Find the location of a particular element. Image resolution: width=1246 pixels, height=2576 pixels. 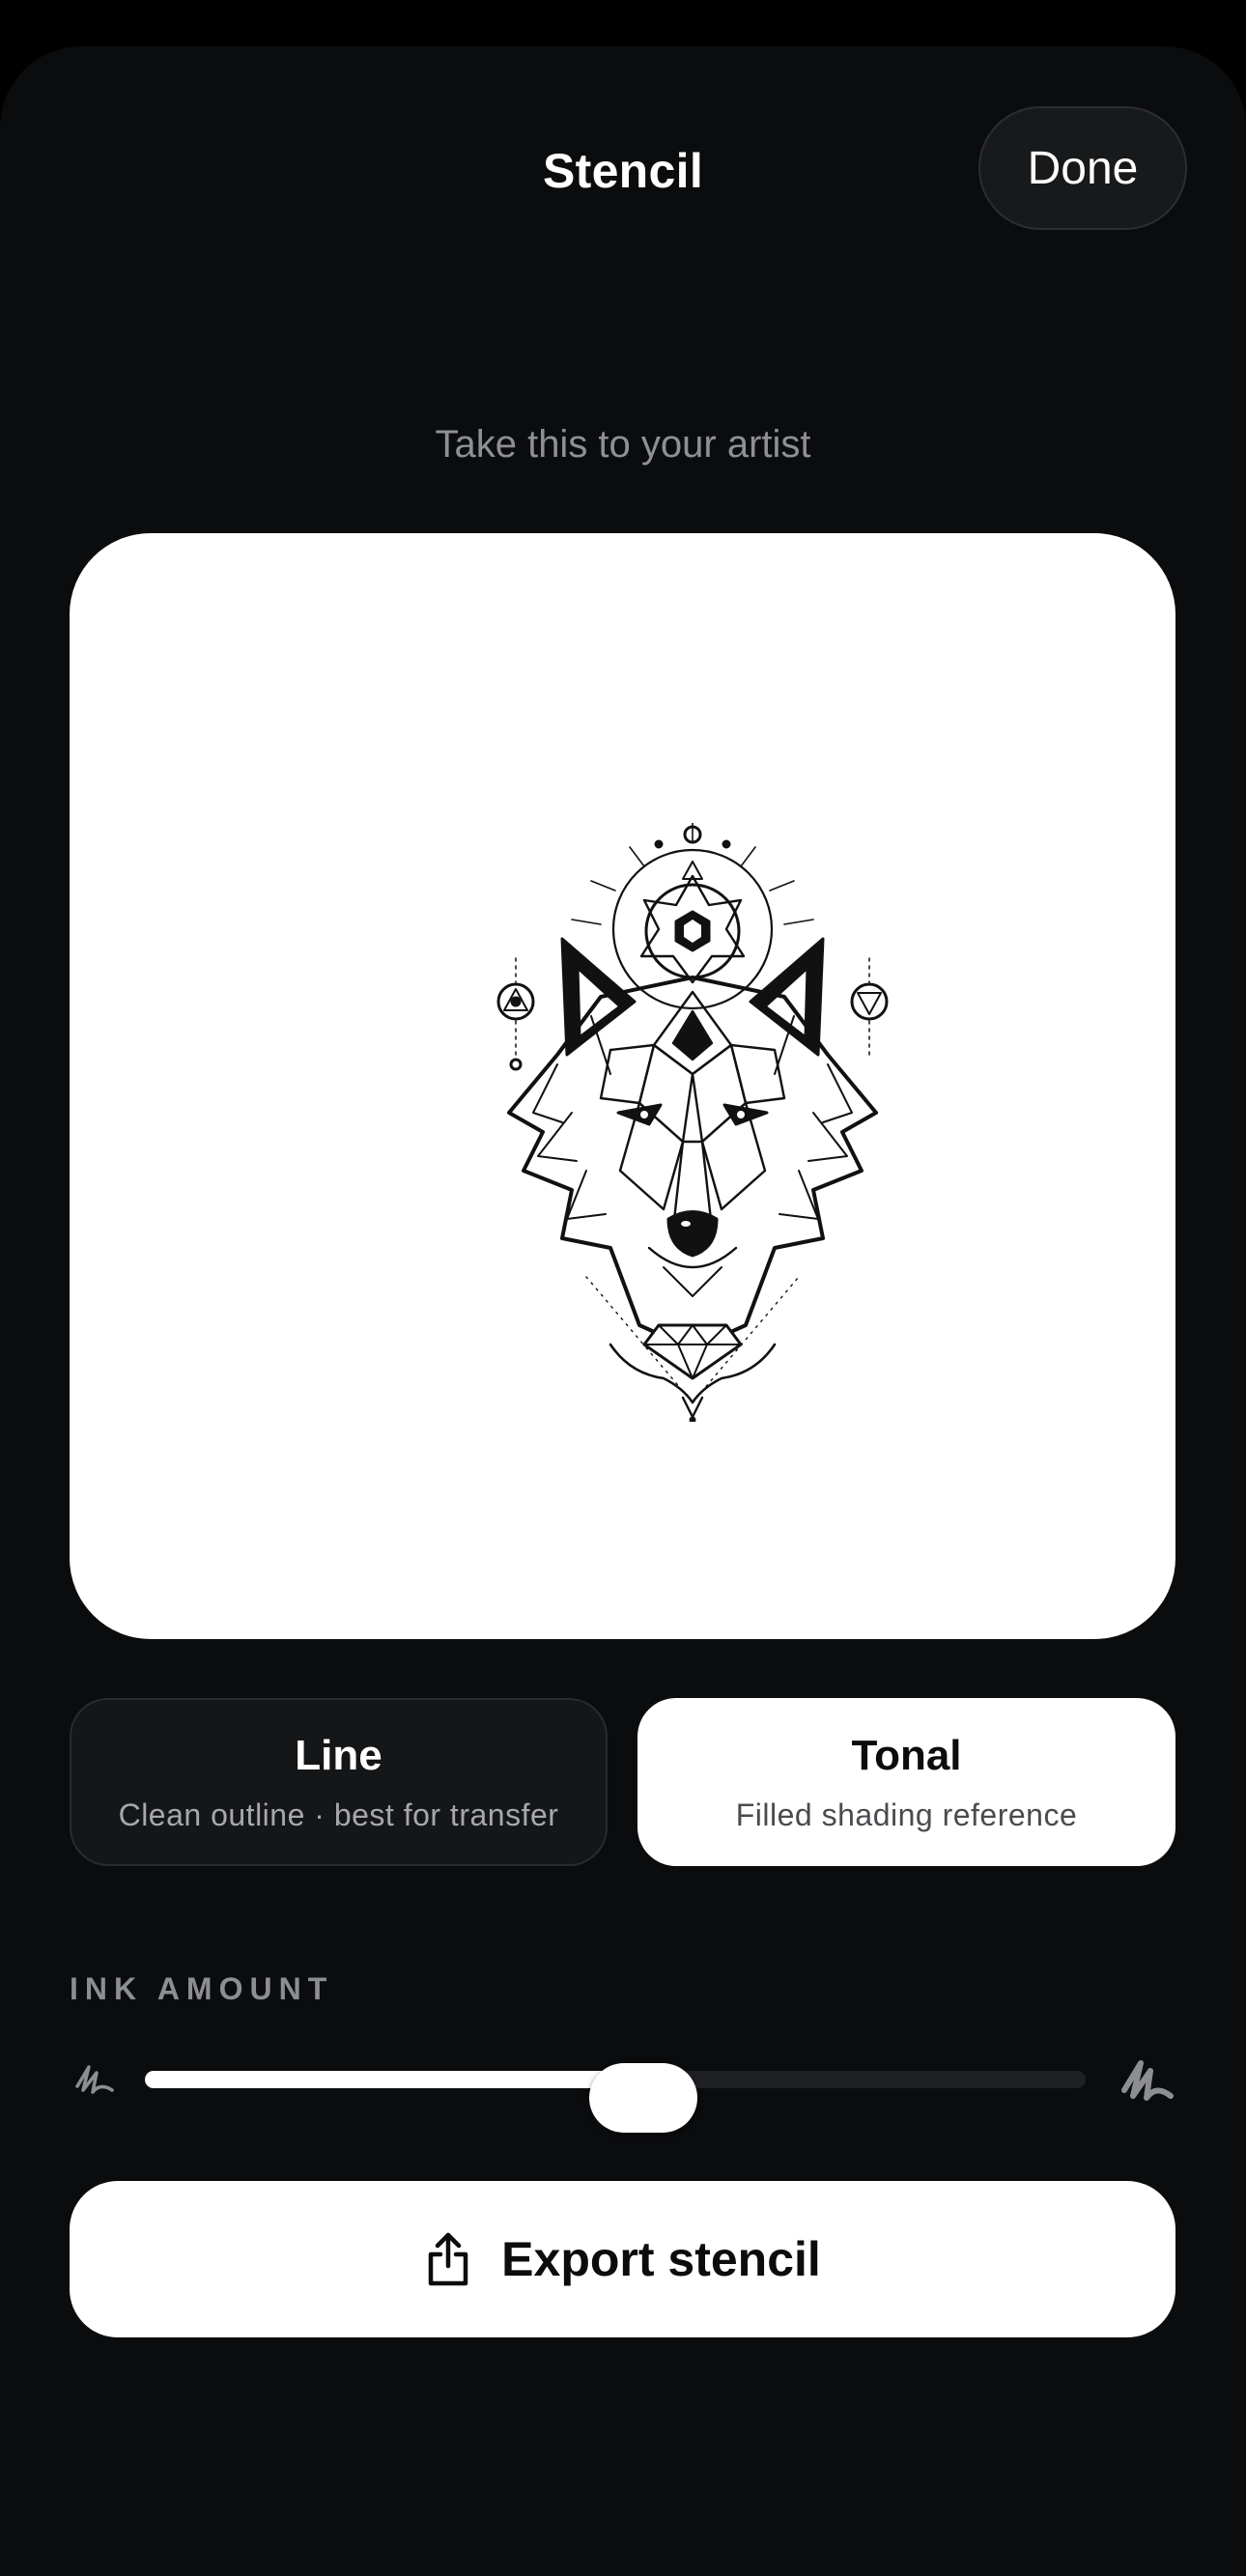

ink-slider-fill is located at coordinates (394, 2079).